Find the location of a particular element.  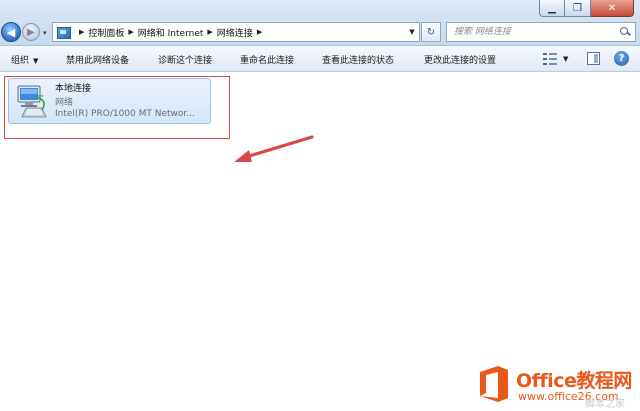

minimize-button: ▁ is located at coordinates (552, 8).